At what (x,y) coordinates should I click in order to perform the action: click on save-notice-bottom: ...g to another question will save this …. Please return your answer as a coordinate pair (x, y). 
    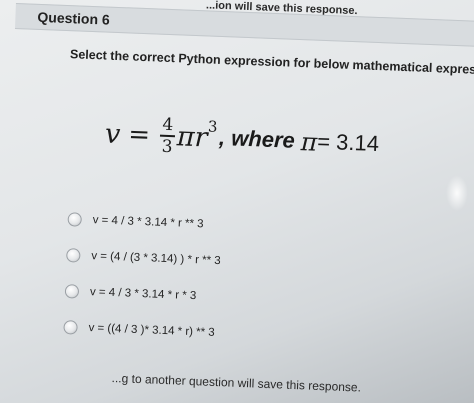
    Looking at the image, I should click on (236, 382).